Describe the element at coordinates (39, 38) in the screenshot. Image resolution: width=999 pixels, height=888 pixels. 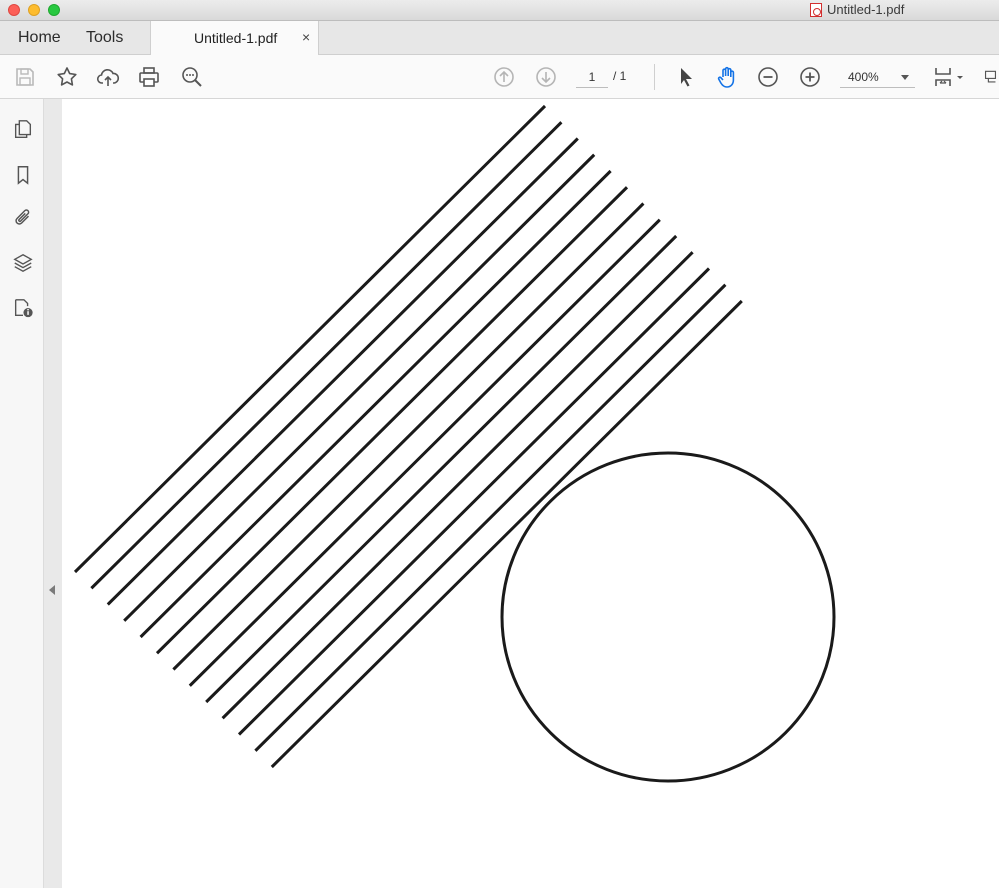
I see `tab-home: Home` at that location.